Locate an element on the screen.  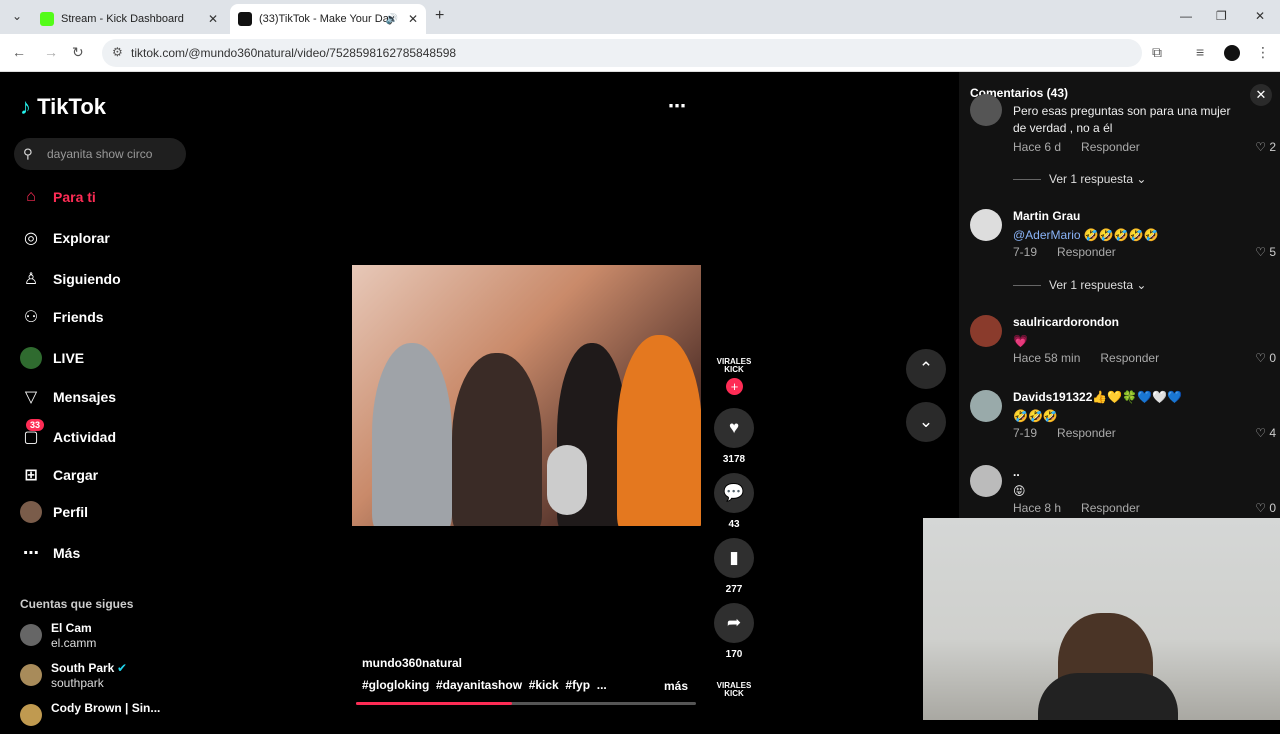
following-account: South Park ✔ southpark is located at coordinates (105, 677).